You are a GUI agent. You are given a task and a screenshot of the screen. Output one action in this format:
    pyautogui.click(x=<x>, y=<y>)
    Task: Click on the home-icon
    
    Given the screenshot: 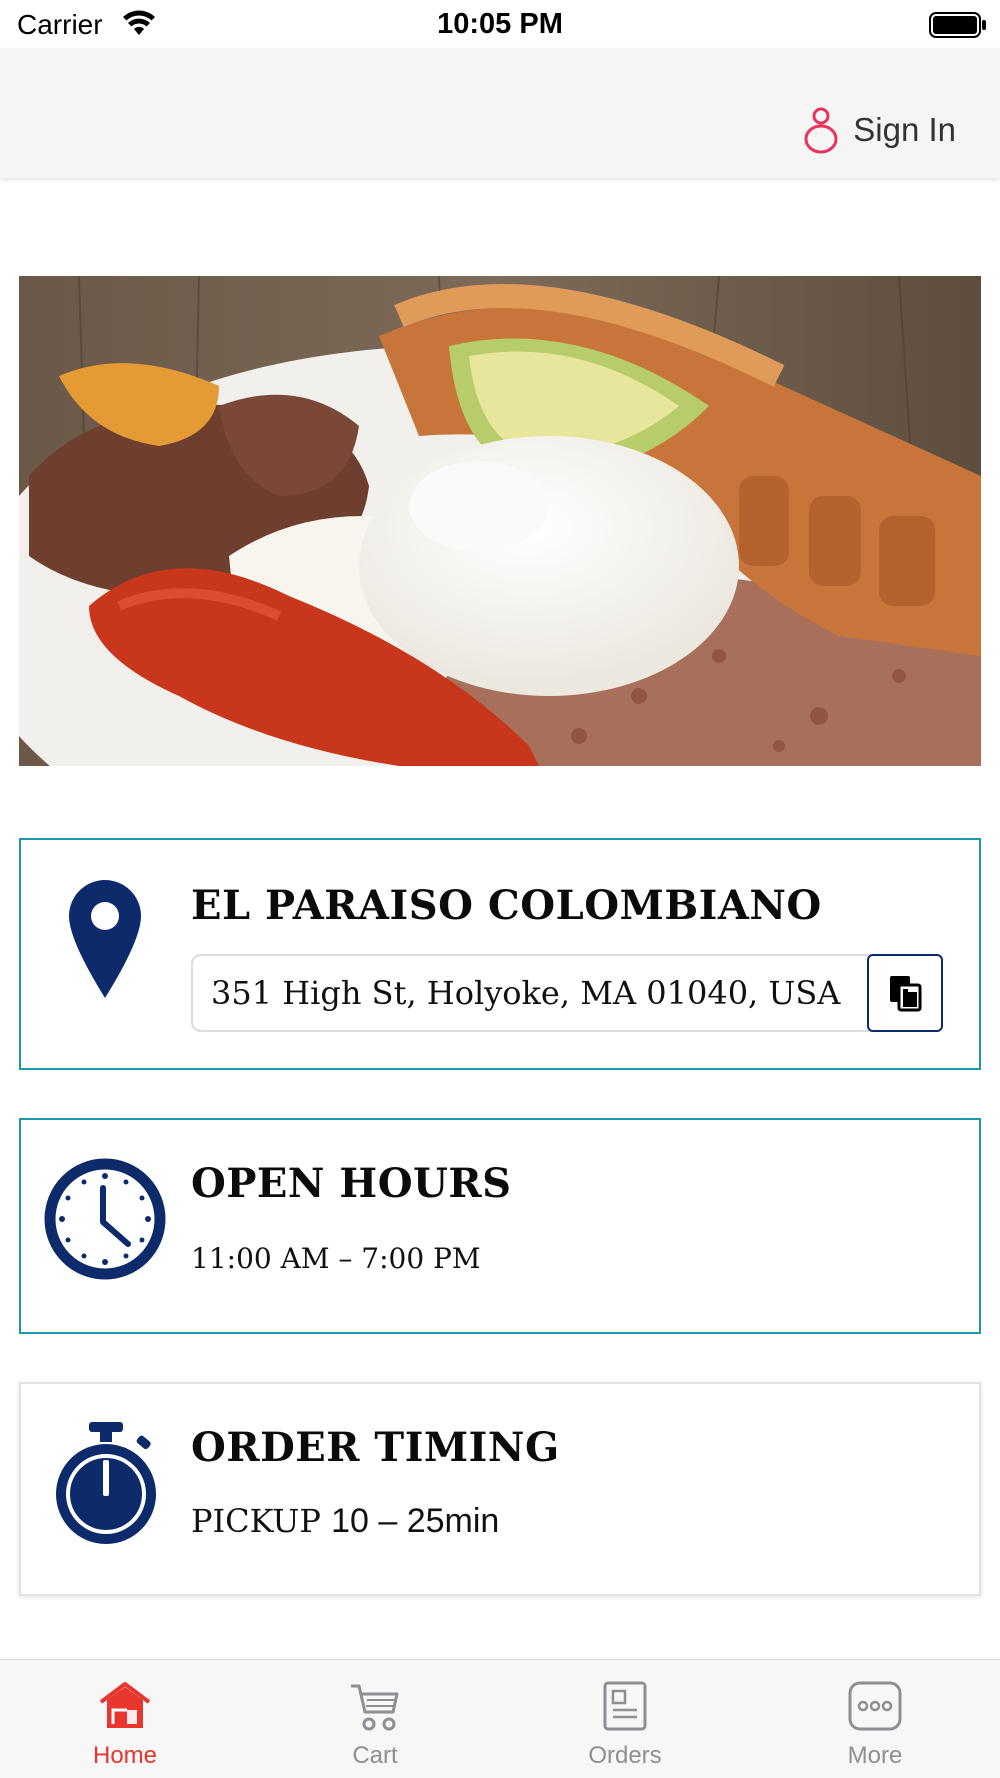 What is the action you would take?
    pyautogui.click(x=125, y=1705)
    